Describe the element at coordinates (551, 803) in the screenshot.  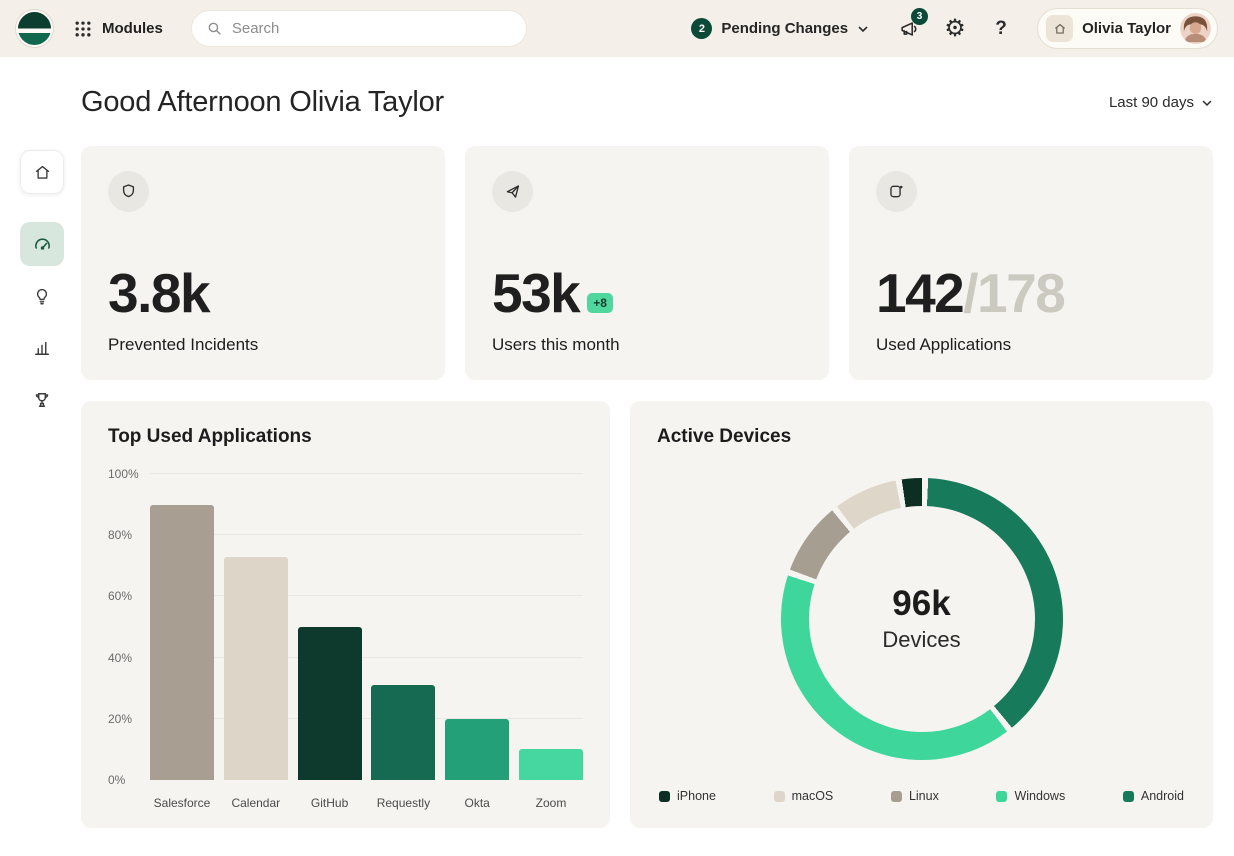
I see `x-axis-label: Zoom` at that location.